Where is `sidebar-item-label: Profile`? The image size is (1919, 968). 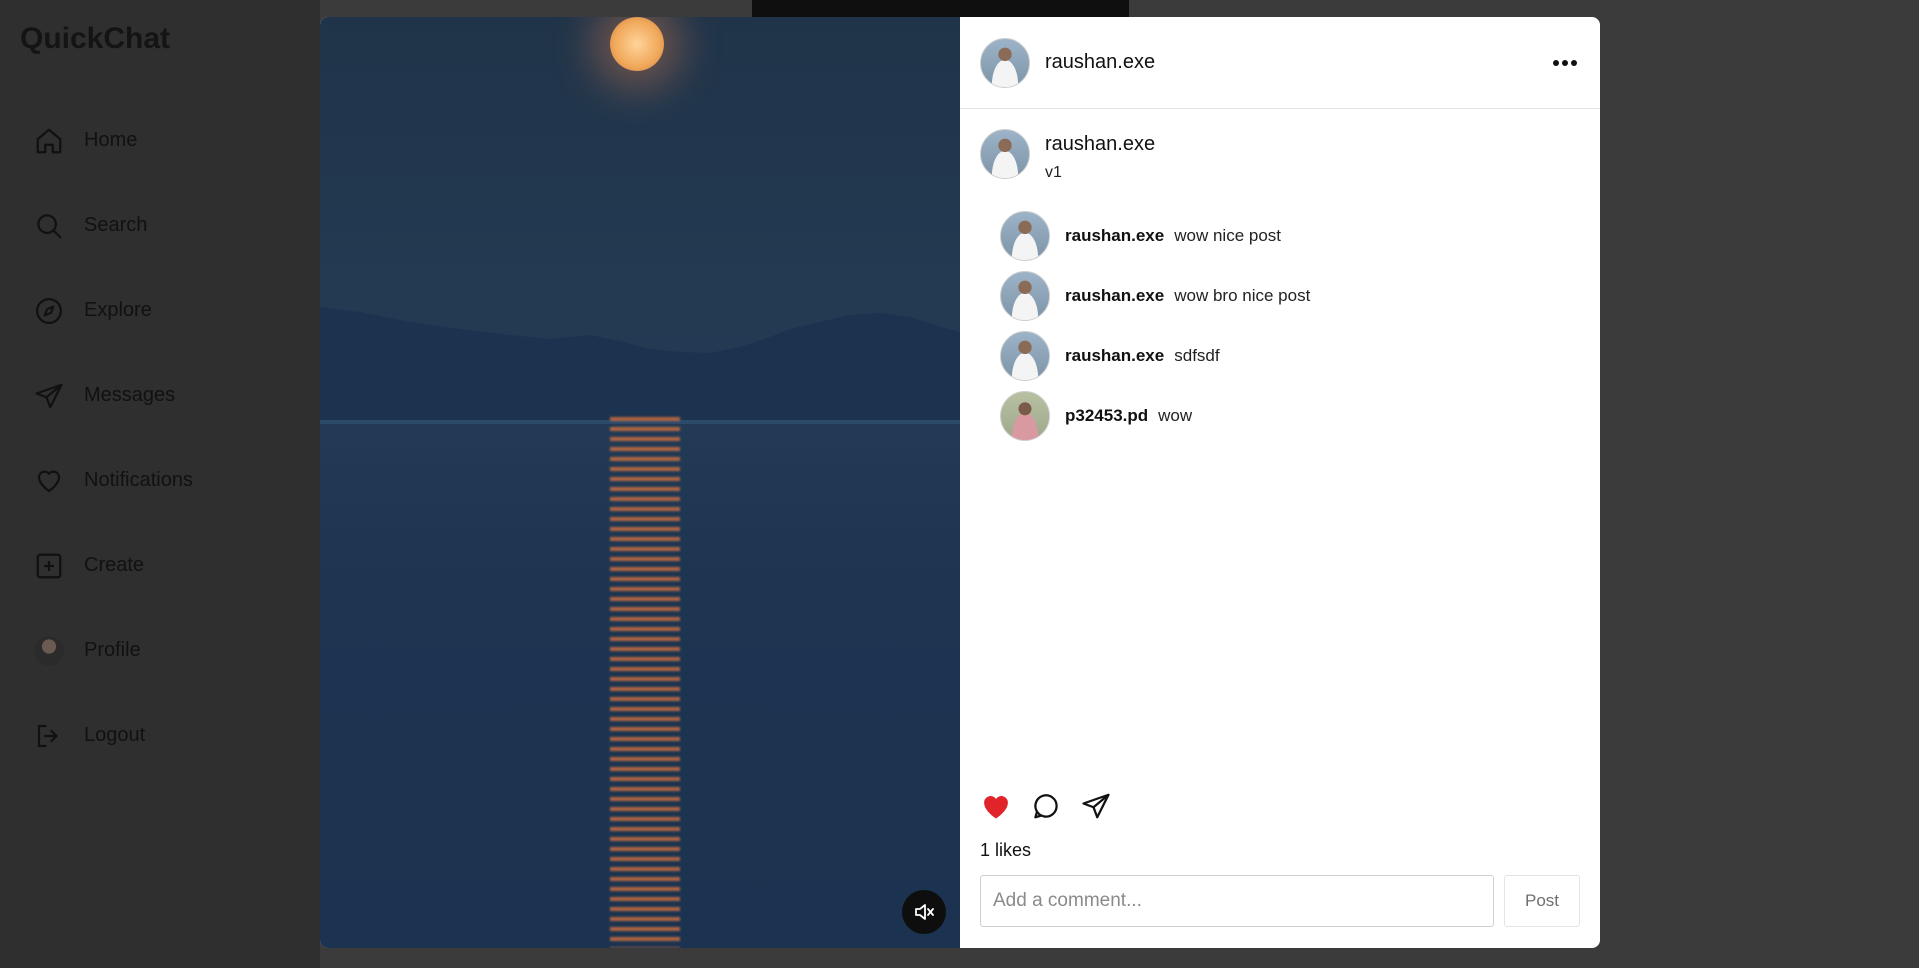 sidebar-item-label: Profile is located at coordinates (112, 650).